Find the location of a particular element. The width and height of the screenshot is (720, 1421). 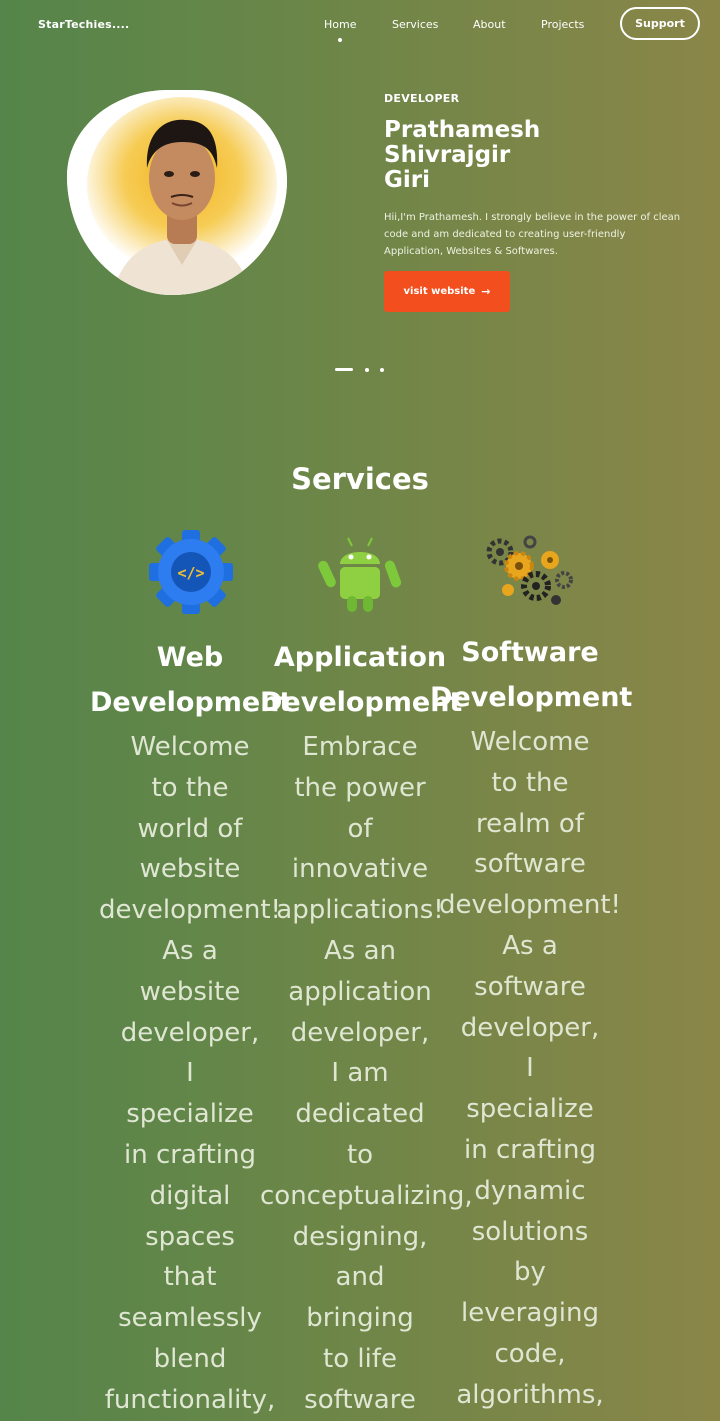

service-desc-line: code, is located at coordinates (530, 1353).